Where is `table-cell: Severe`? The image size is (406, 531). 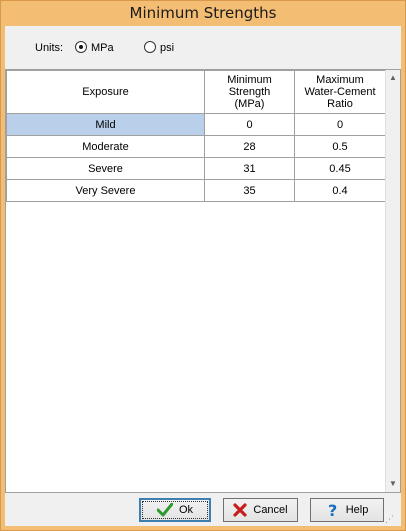 table-cell: Severe is located at coordinates (105, 168).